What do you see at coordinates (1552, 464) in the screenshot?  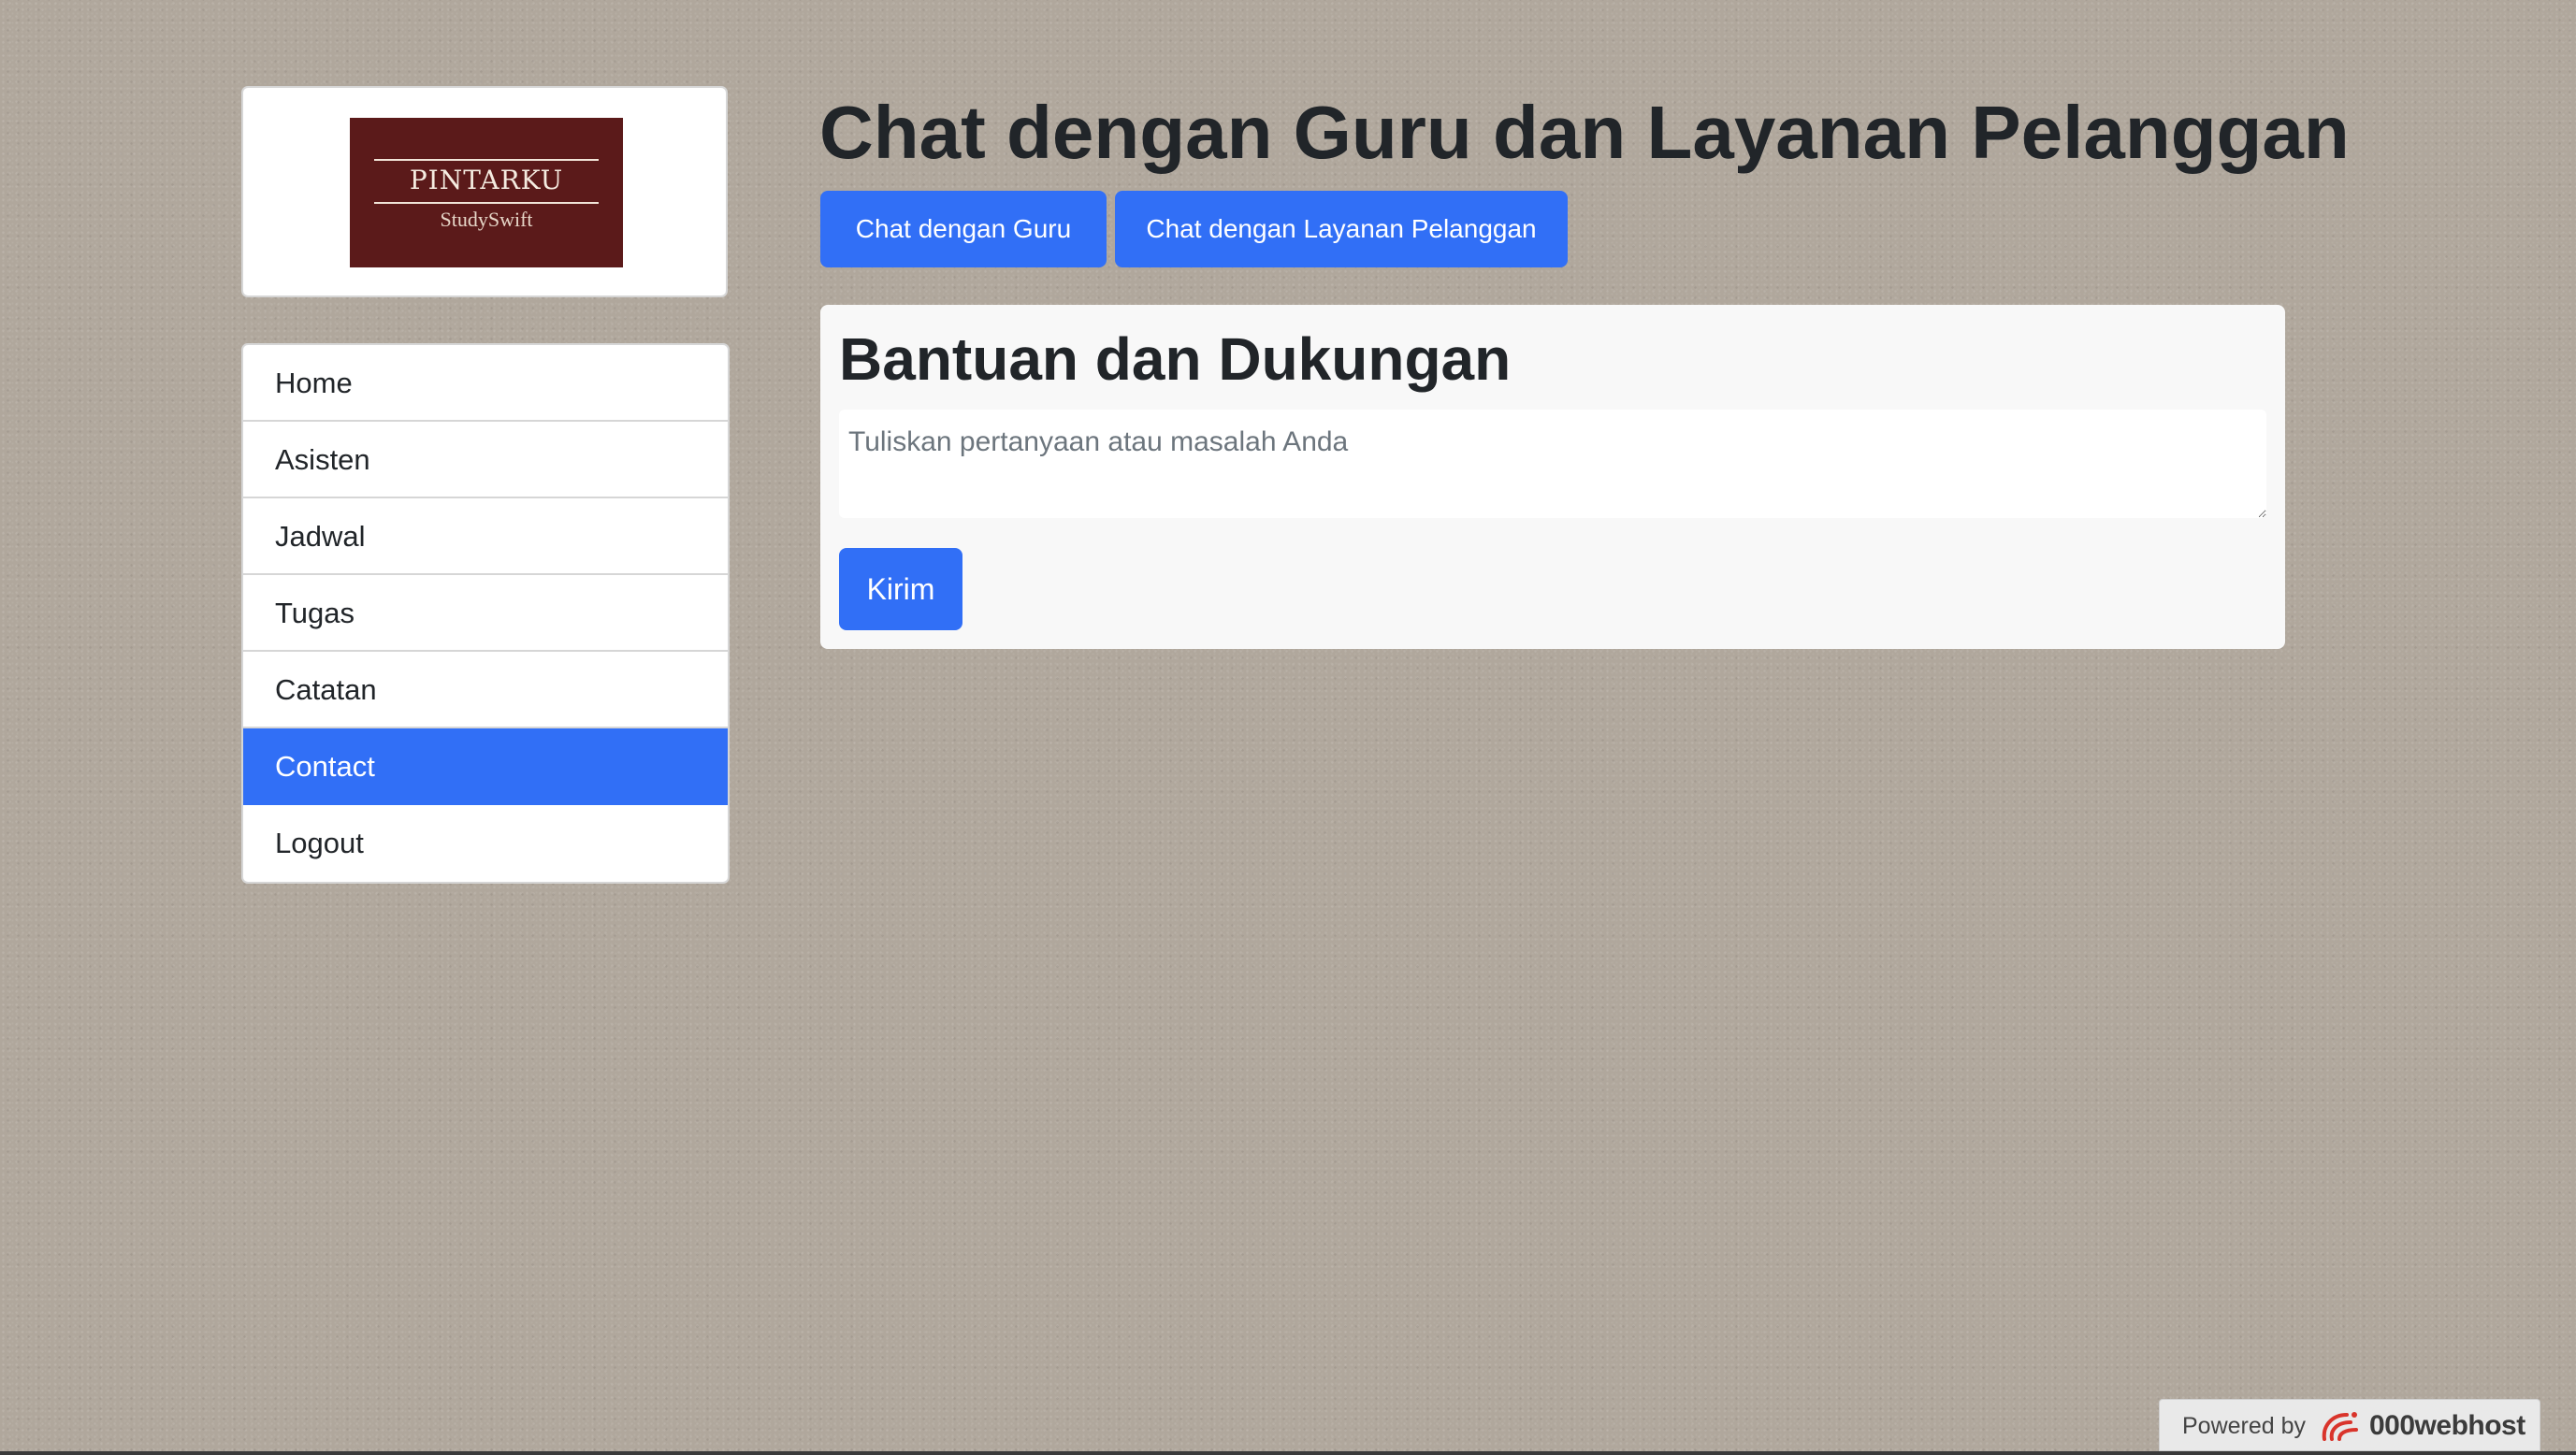 I see `support-message-input` at bounding box center [1552, 464].